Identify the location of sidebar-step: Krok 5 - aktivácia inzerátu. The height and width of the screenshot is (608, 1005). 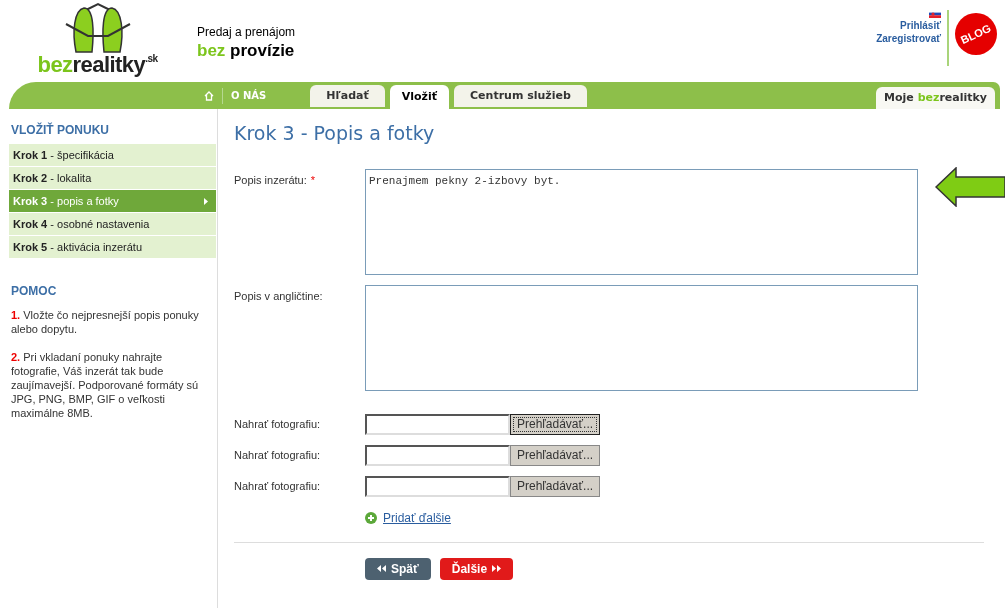
(112, 247).